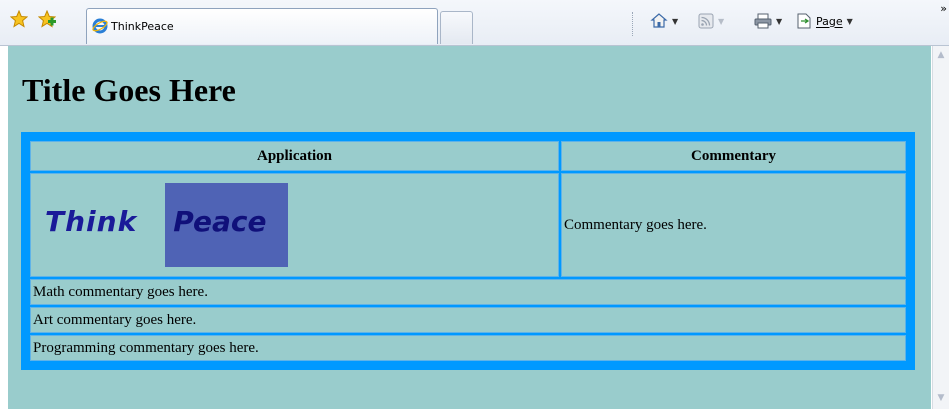  What do you see at coordinates (294, 156) in the screenshot?
I see `header-application: Application` at bounding box center [294, 156].